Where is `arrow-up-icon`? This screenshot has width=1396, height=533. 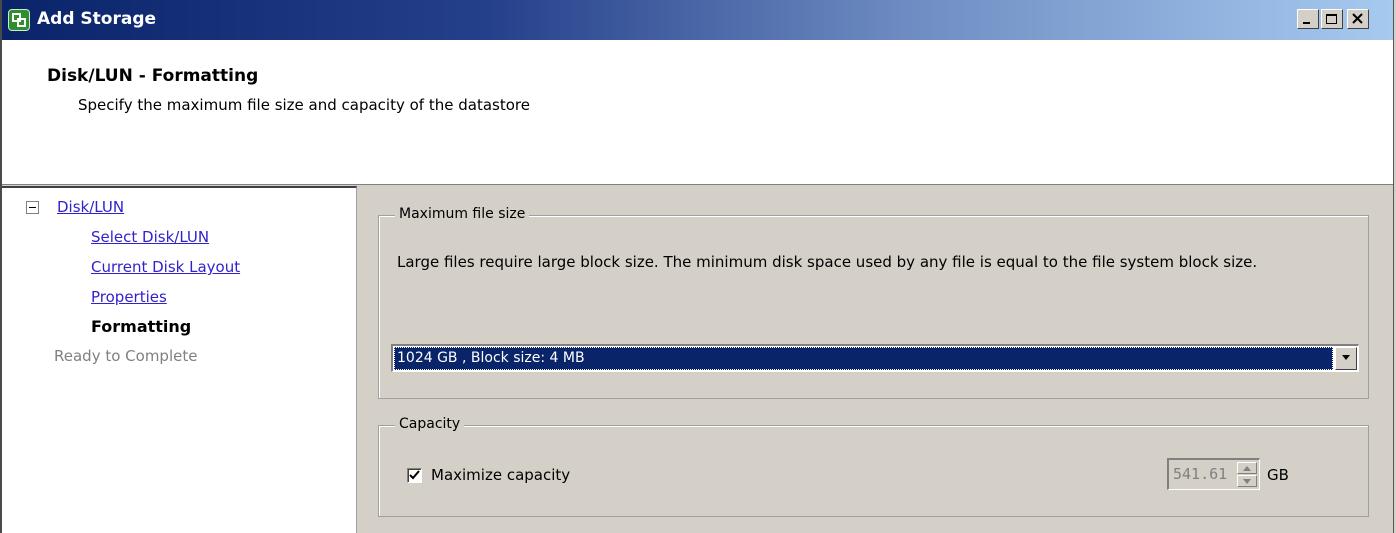 arrow-up-icon is located at coordinates (1247, 468).